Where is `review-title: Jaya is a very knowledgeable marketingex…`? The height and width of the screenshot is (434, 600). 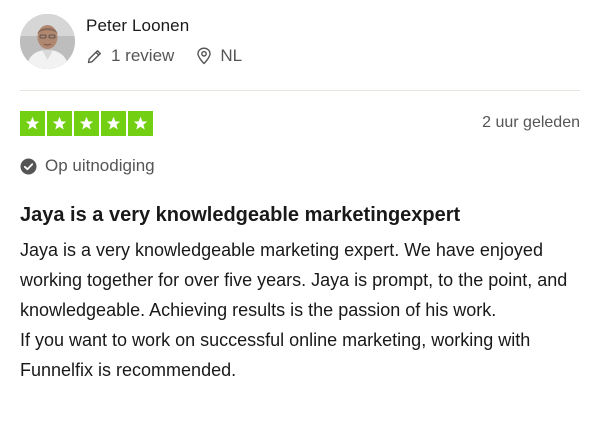
review-title: Jaya is a very knowledgeable marketingex… is located at coordinates (240, 215).